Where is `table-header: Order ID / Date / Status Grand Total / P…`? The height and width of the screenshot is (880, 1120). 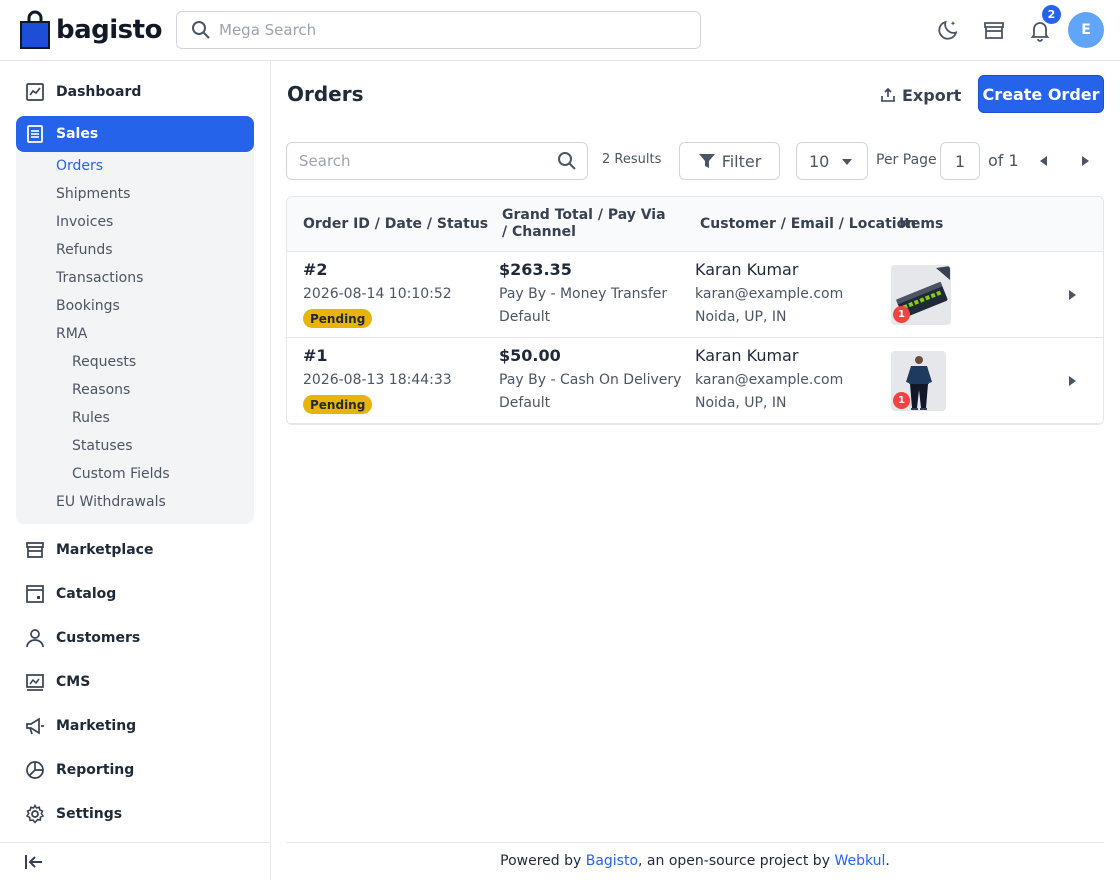 table-header: Order ID / Date / Status Grand Total / P… is located at coordinates (695, 224).